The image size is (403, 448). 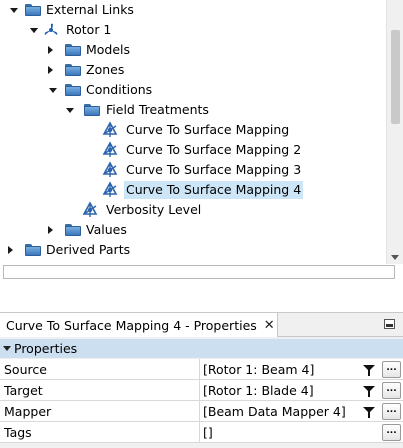 I want to click on minimize-panel-button, so click(x=389, y=324).